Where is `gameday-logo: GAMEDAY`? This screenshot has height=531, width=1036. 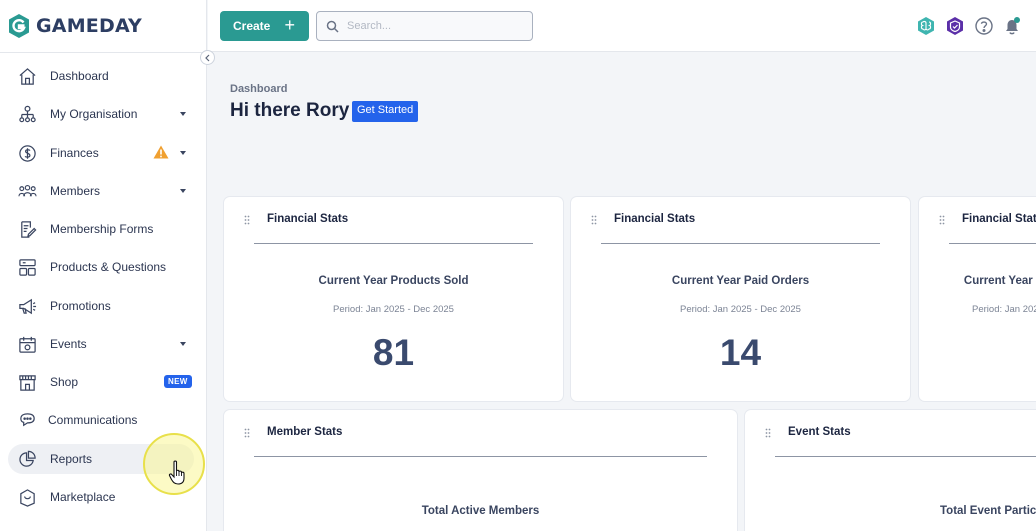 gameday-logo: GAMEDAY is located at coordinates (75, 26).